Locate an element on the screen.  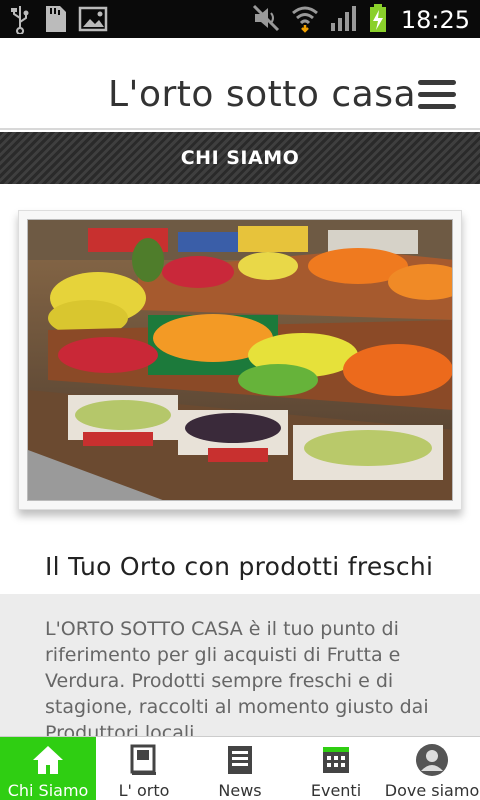
app-header: L'orto sotto casa is located at coordinates (240, 84).